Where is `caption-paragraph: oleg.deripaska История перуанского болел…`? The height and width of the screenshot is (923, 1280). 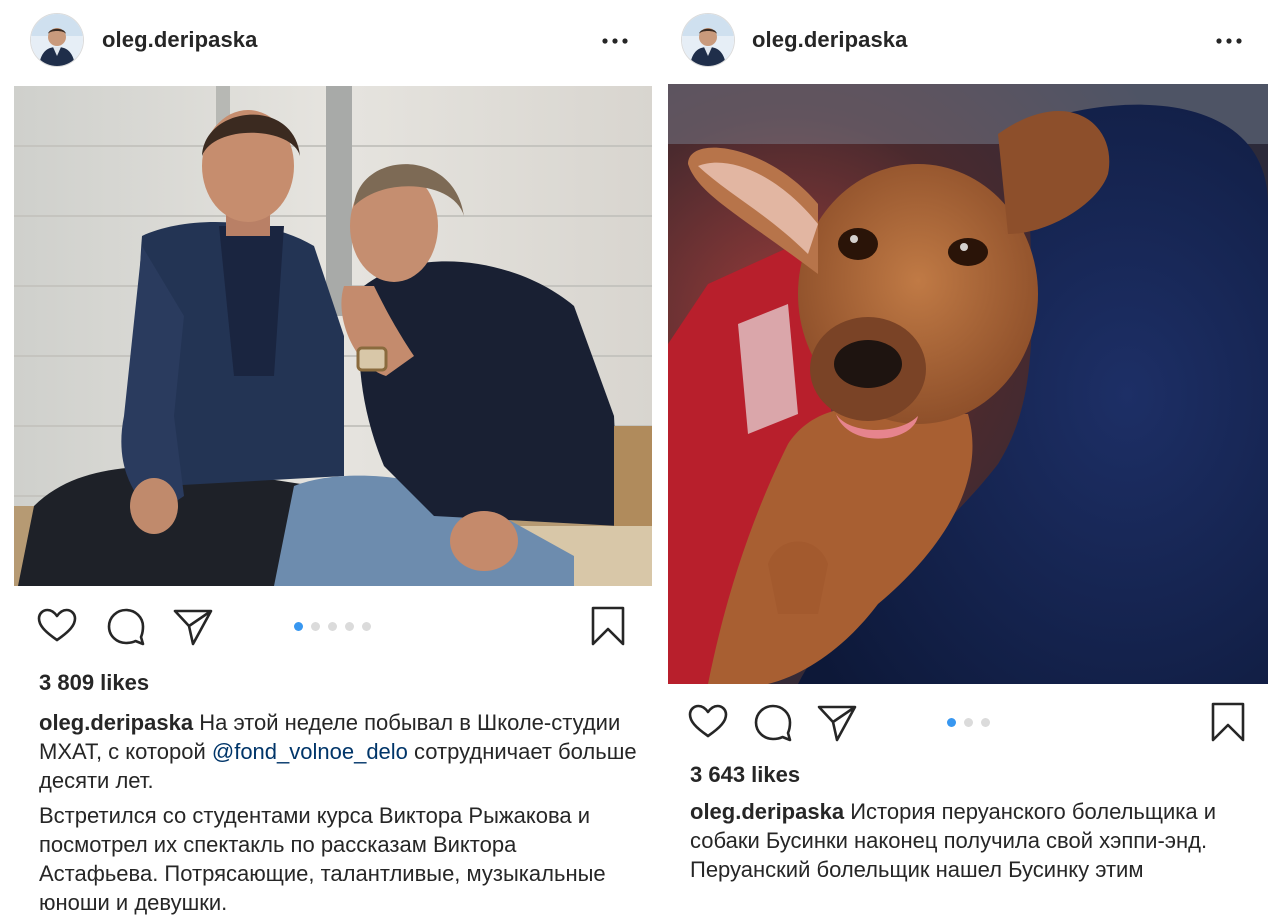 caption-paragraph: oleg.deripaska История перуанского болел… is located at coordinates (975, 840).